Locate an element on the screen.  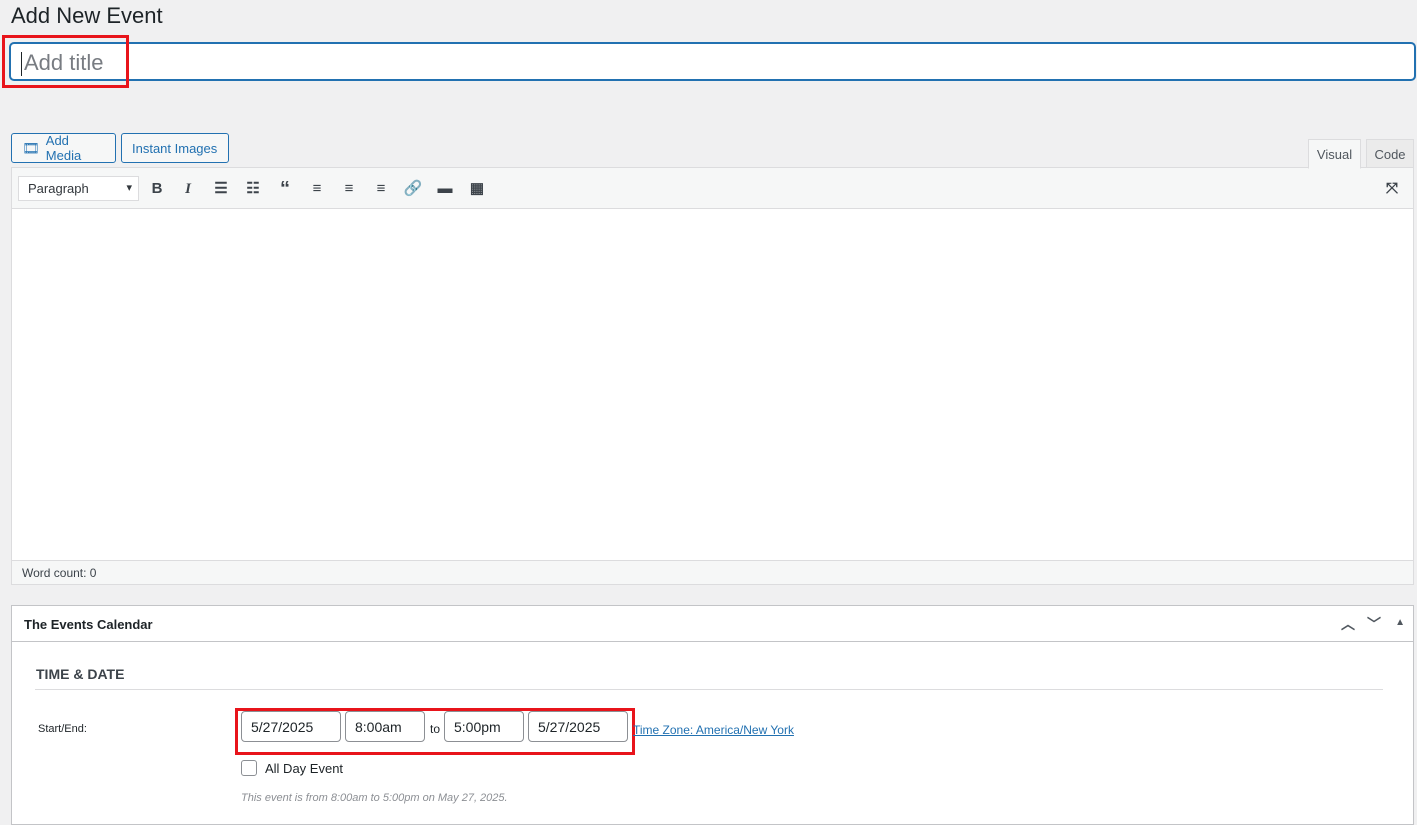
numbered-list-icon: ☷ is located at coordinates (253, 189).